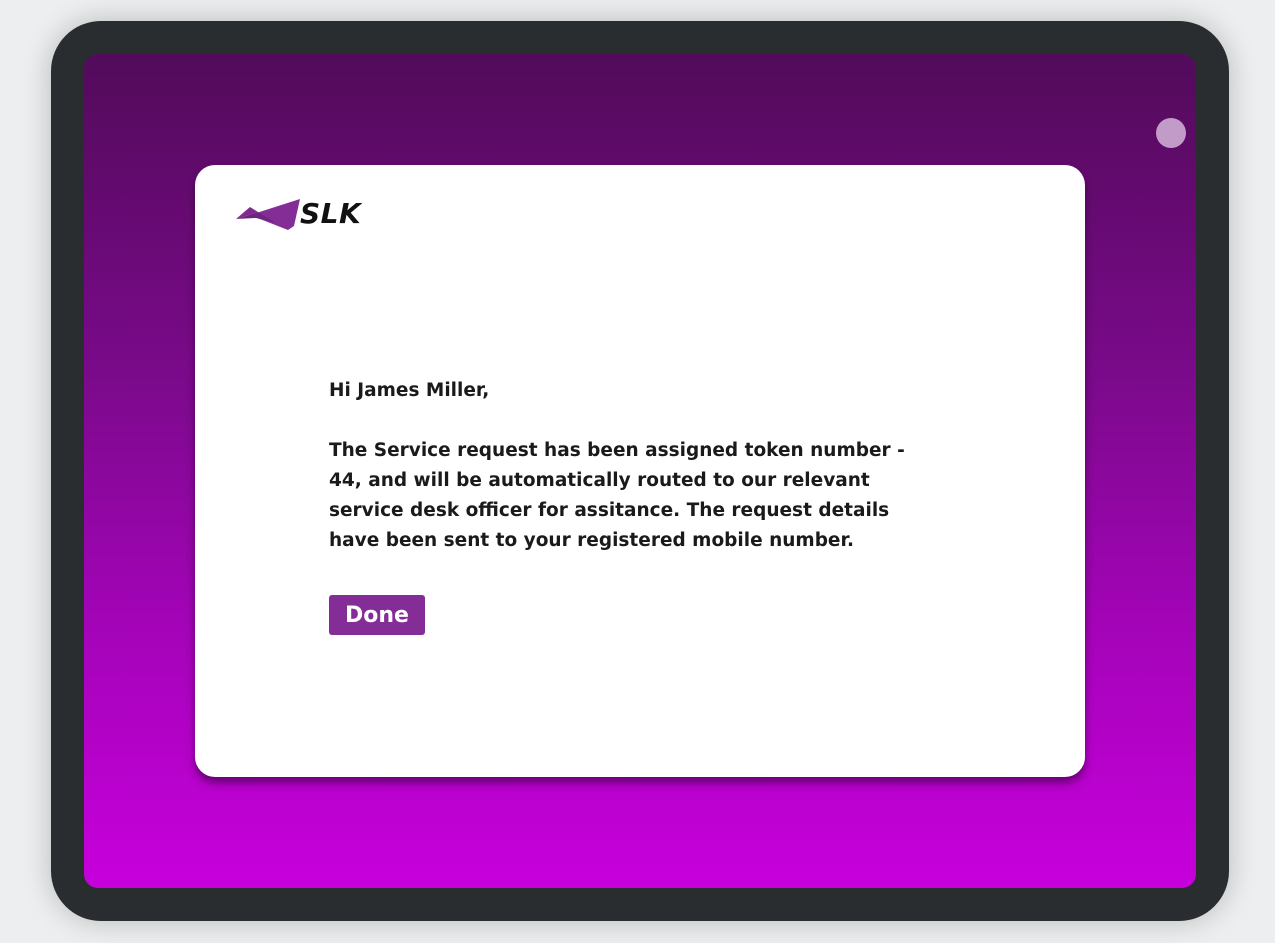 This screenshot has height=943, width=1275. What do you see at coordinates (1171, 133) in the screenshot?
I see `camera-dot` at bounding box center [1171, 133].